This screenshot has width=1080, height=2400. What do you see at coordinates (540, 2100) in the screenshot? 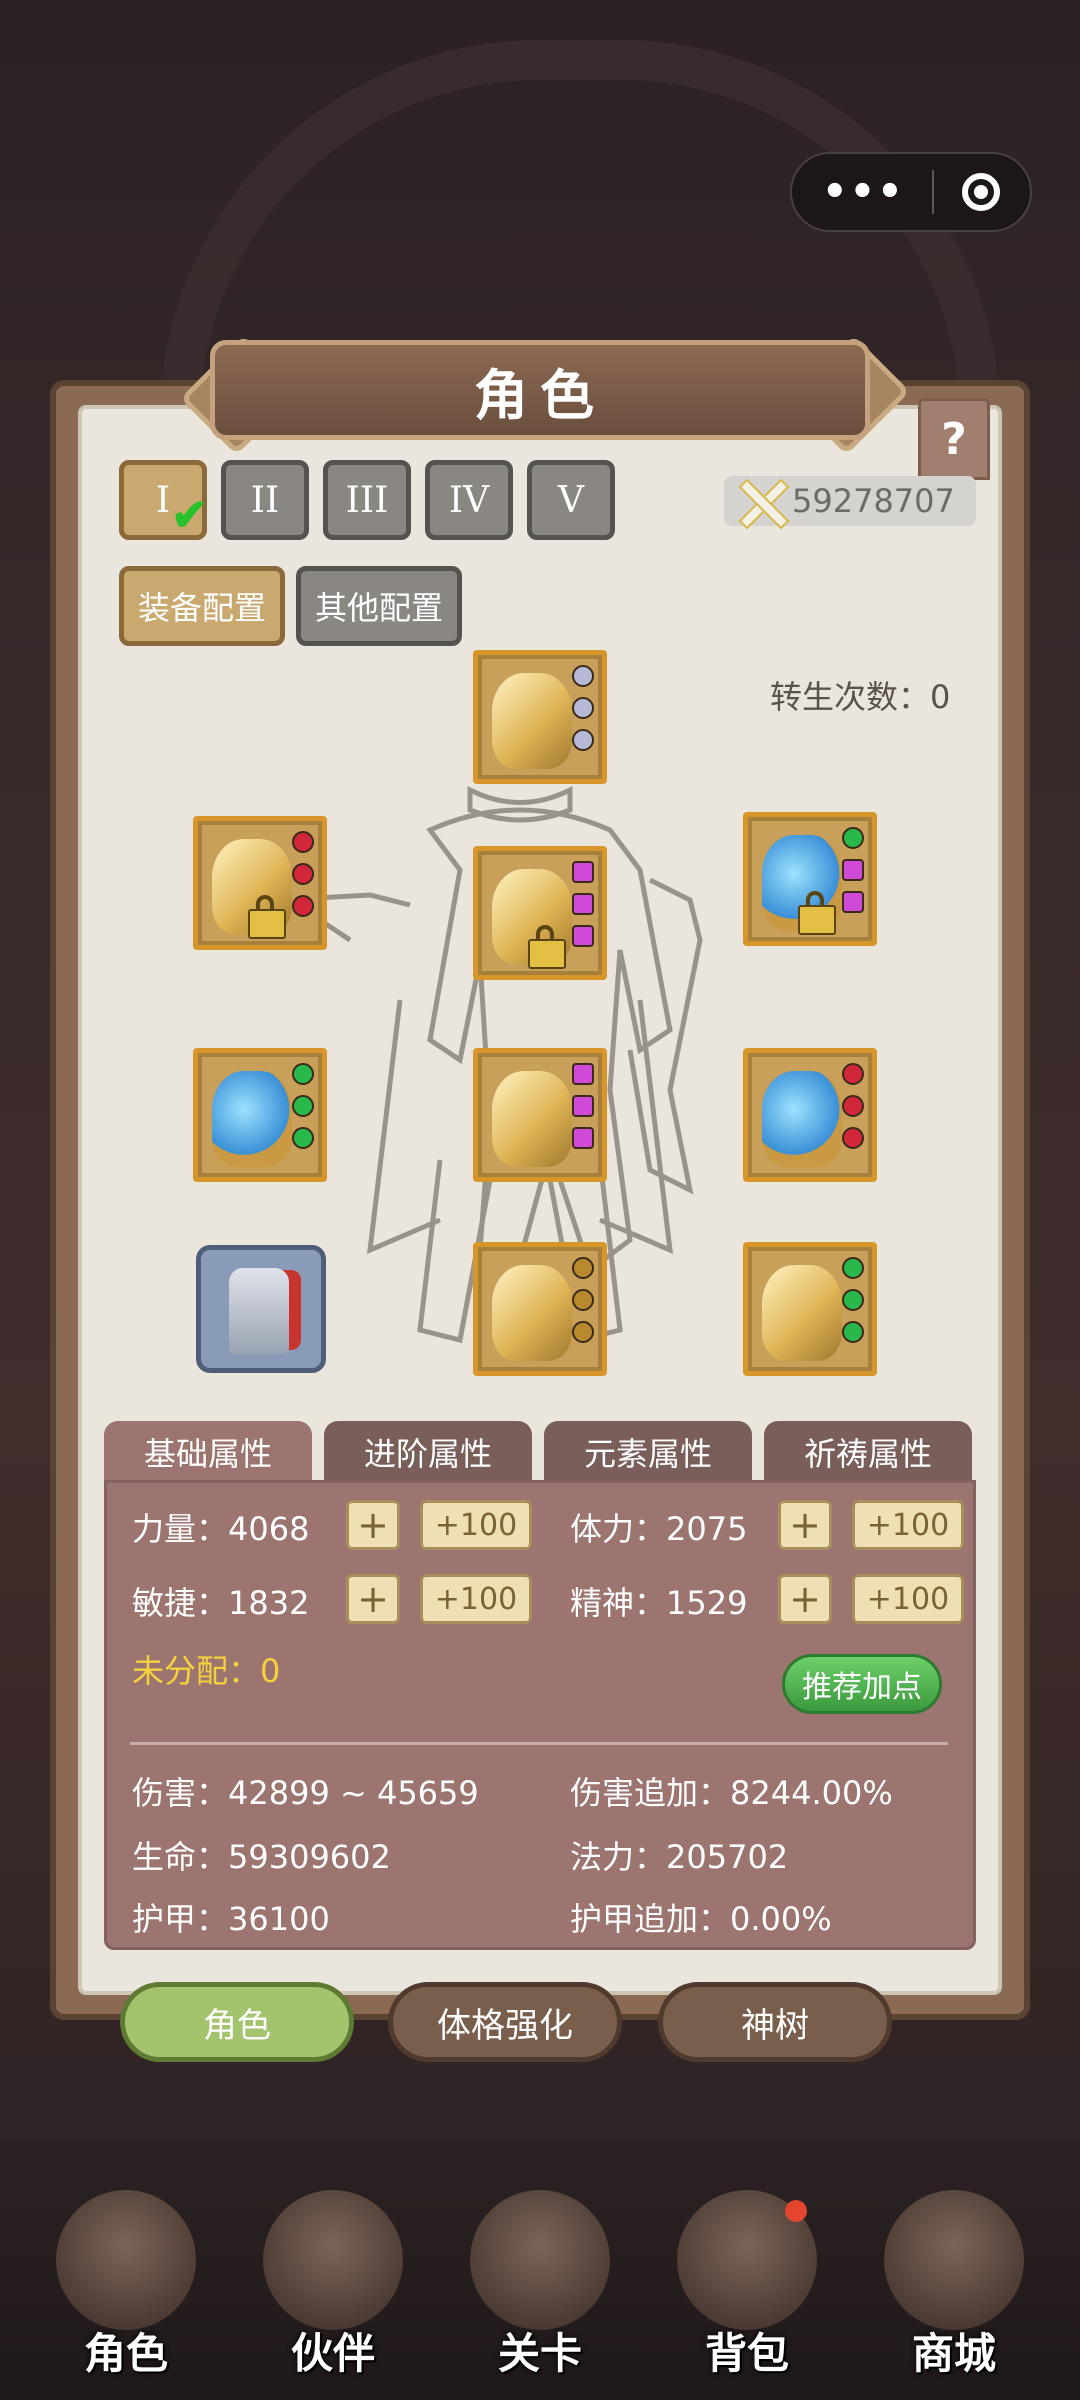
I see `background-floor` at bounding box center [540, 2100].